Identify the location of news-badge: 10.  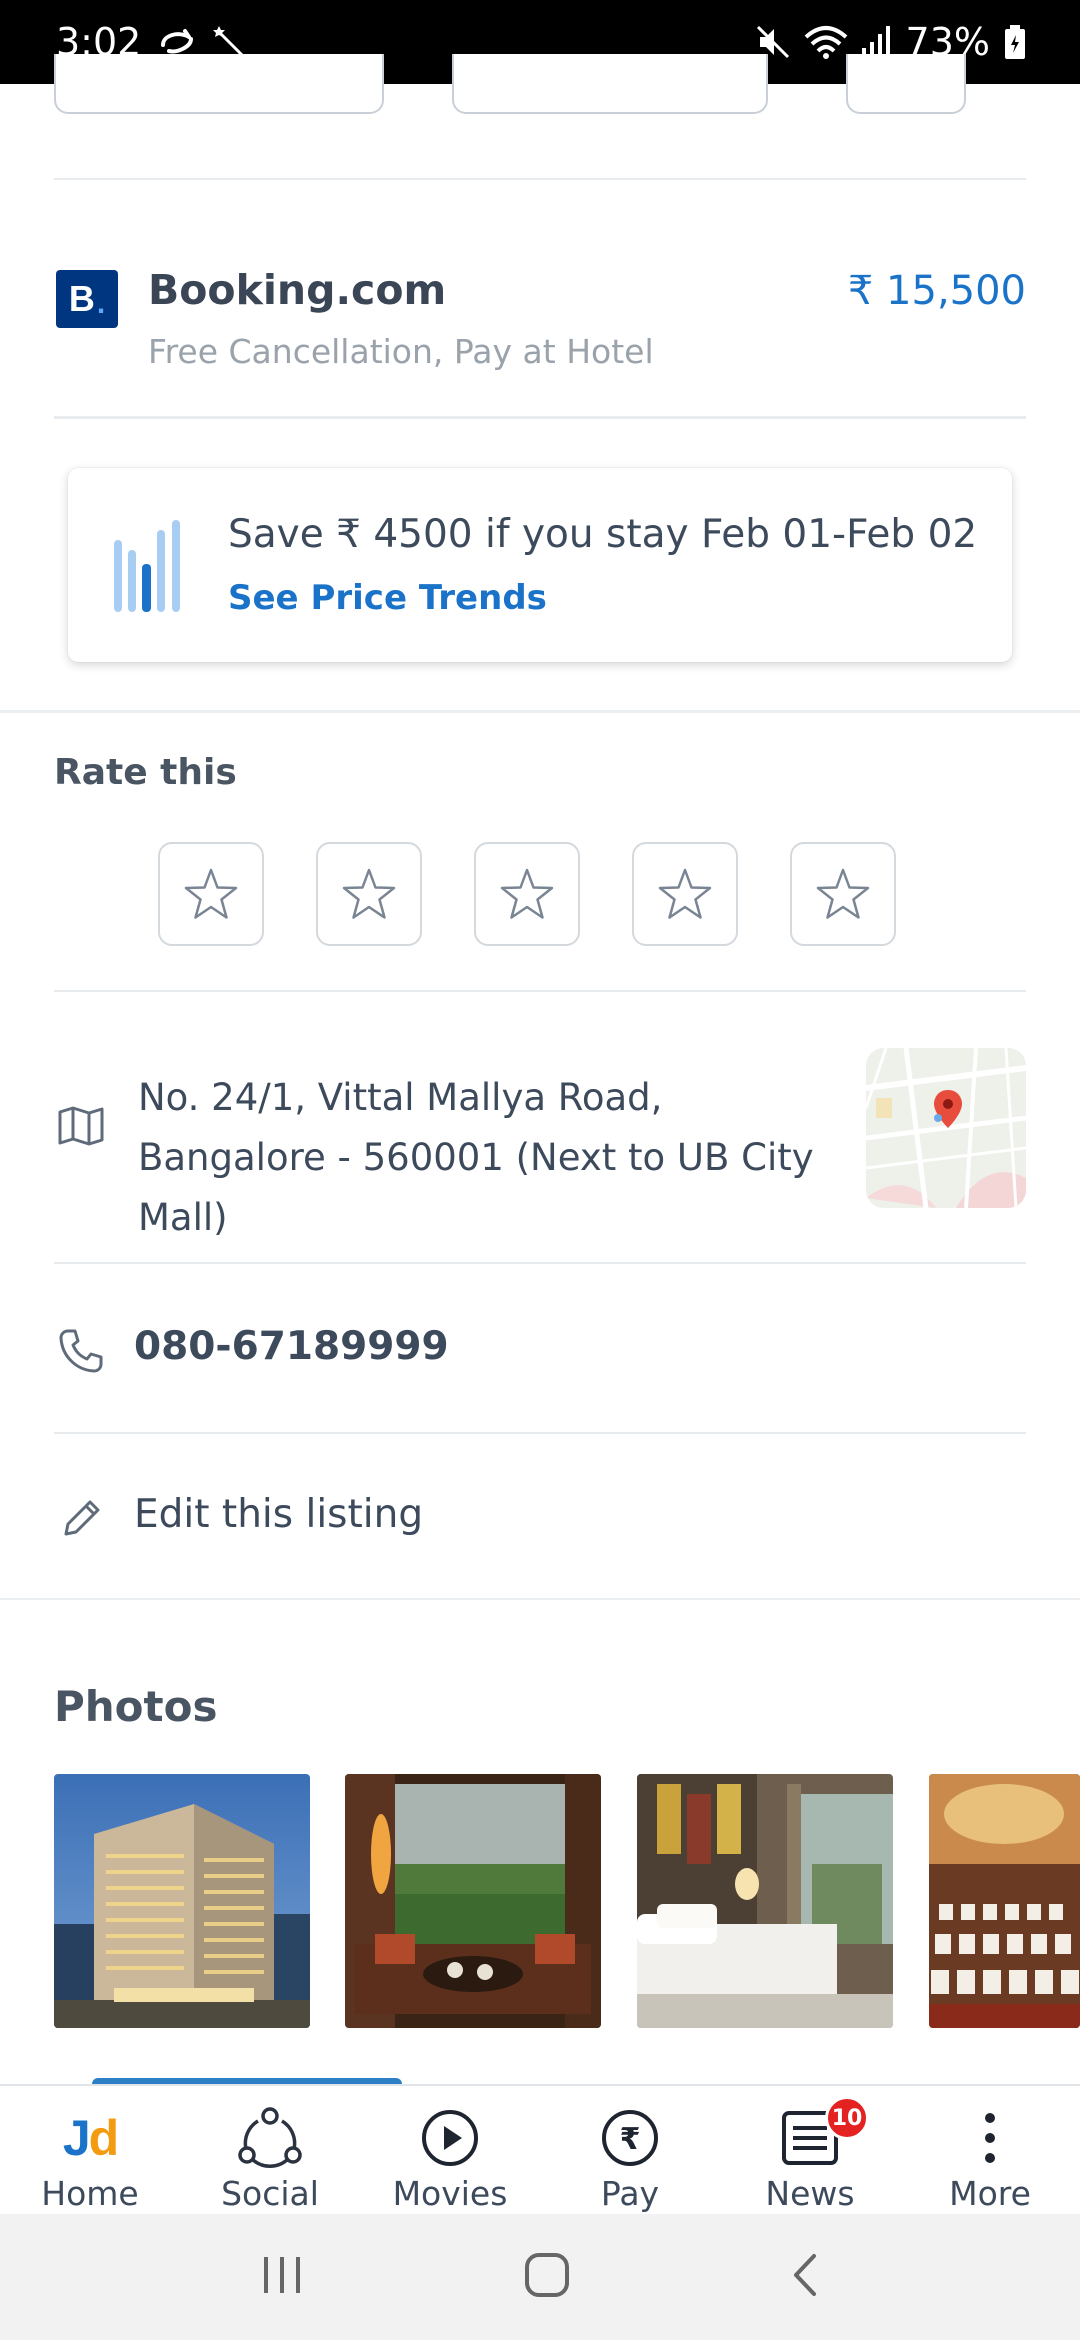
(847, 2118).